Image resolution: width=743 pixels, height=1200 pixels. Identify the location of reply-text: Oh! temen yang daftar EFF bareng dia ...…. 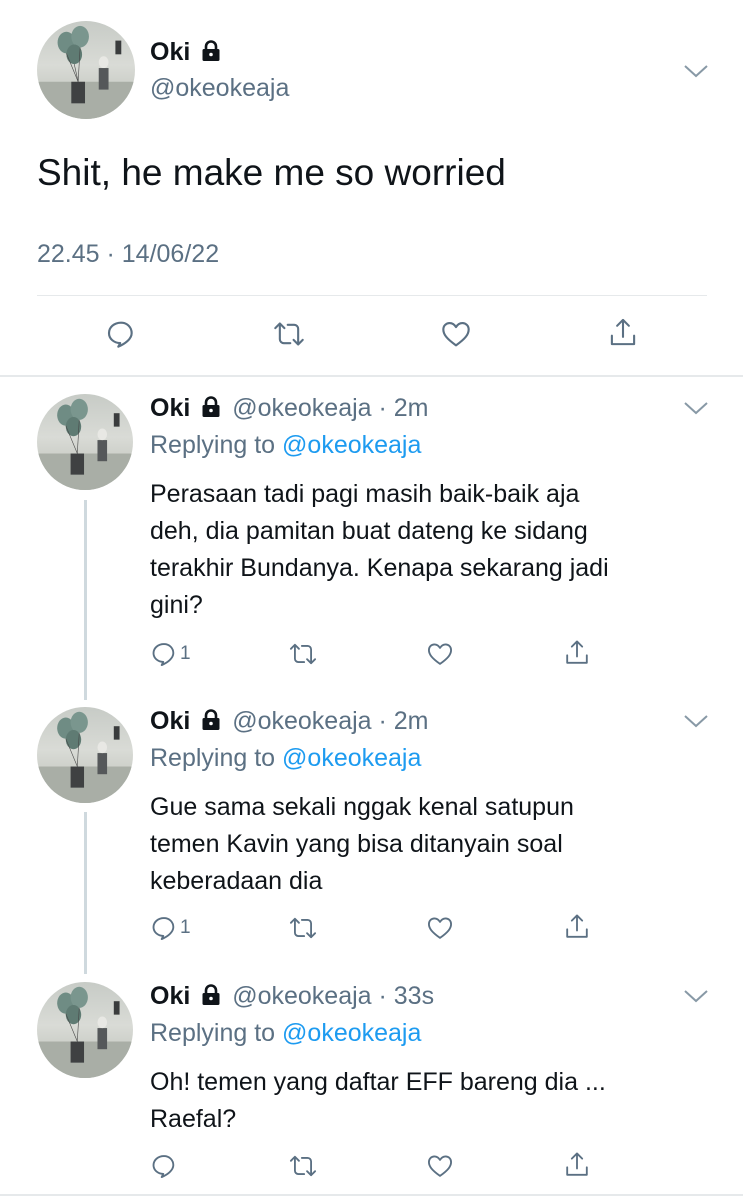
(378, 1101).